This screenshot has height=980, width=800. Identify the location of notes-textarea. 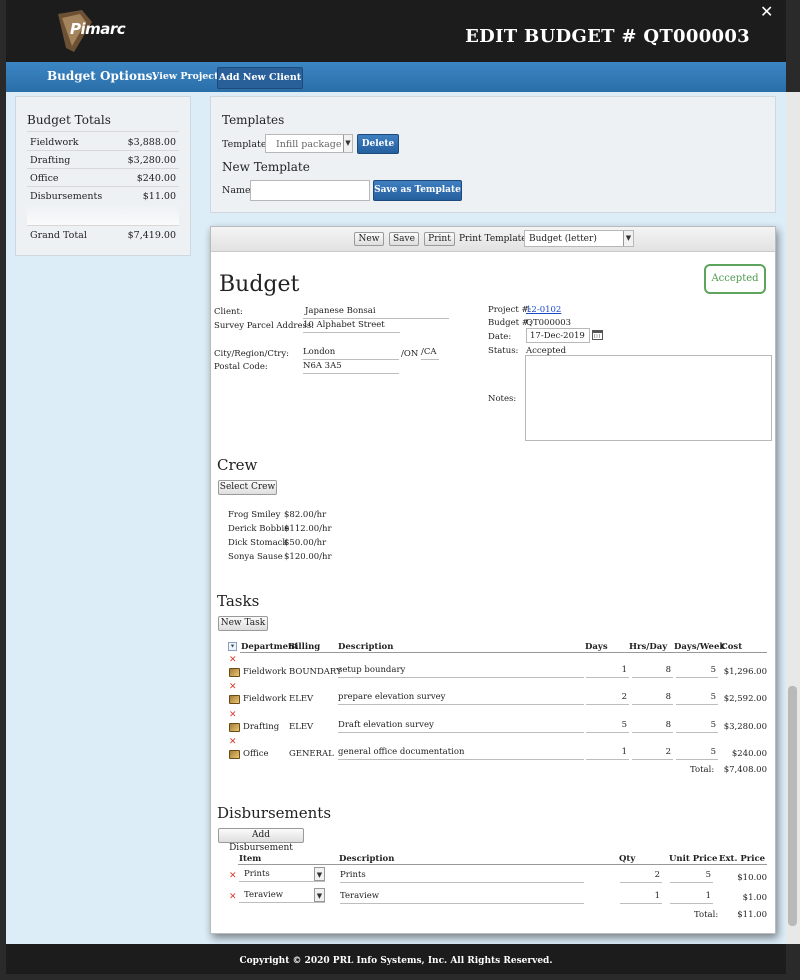
(648, 398).